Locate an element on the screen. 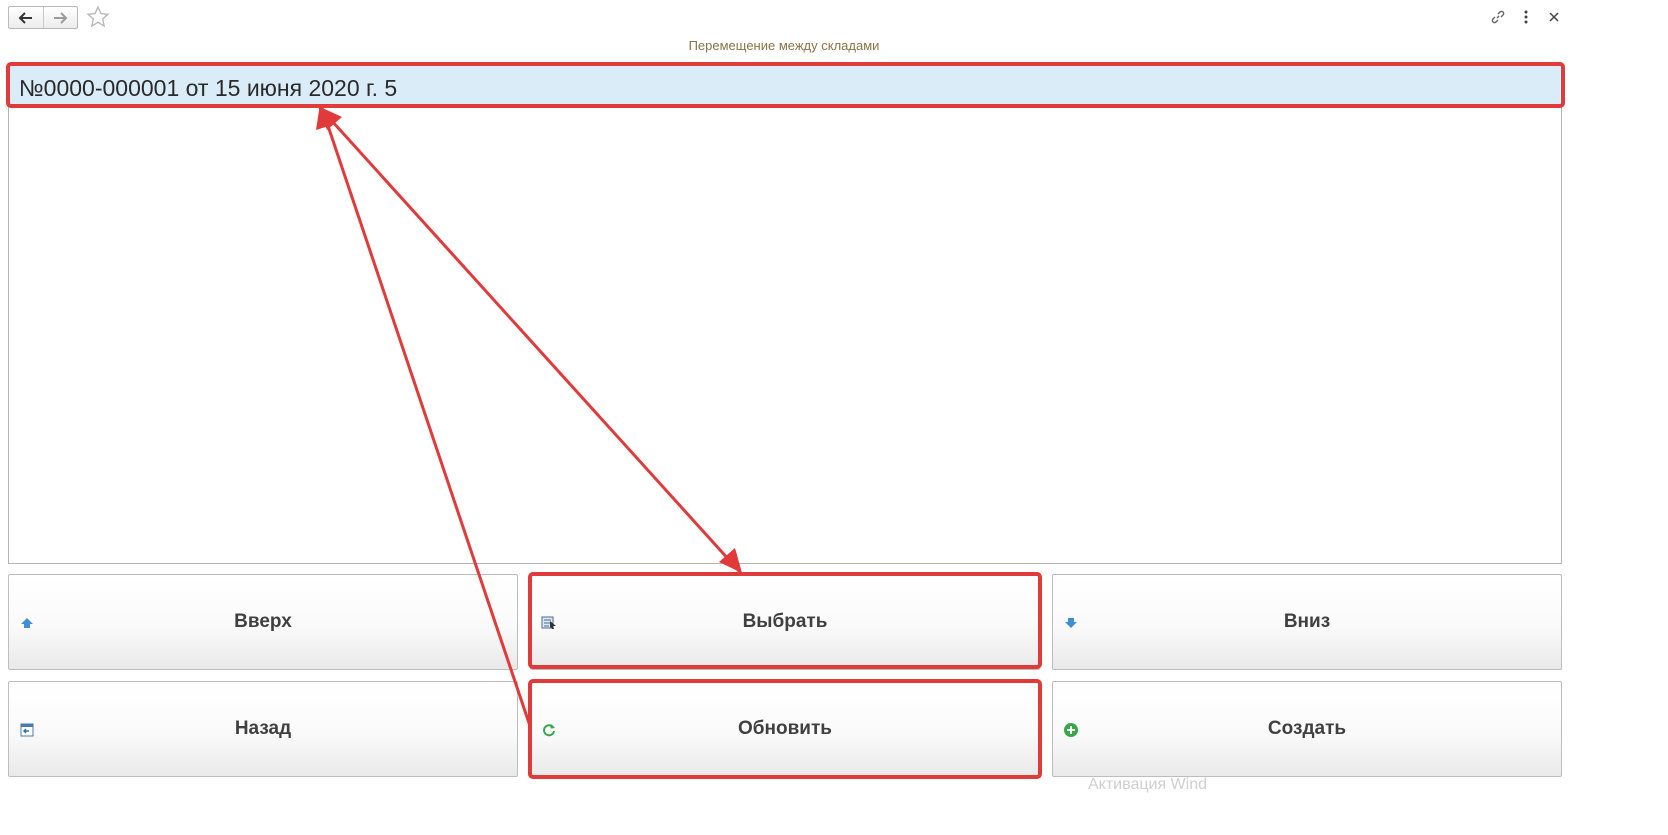 The image size is (1668, 835). back-button: Назад is located at coordinates (263, 729).